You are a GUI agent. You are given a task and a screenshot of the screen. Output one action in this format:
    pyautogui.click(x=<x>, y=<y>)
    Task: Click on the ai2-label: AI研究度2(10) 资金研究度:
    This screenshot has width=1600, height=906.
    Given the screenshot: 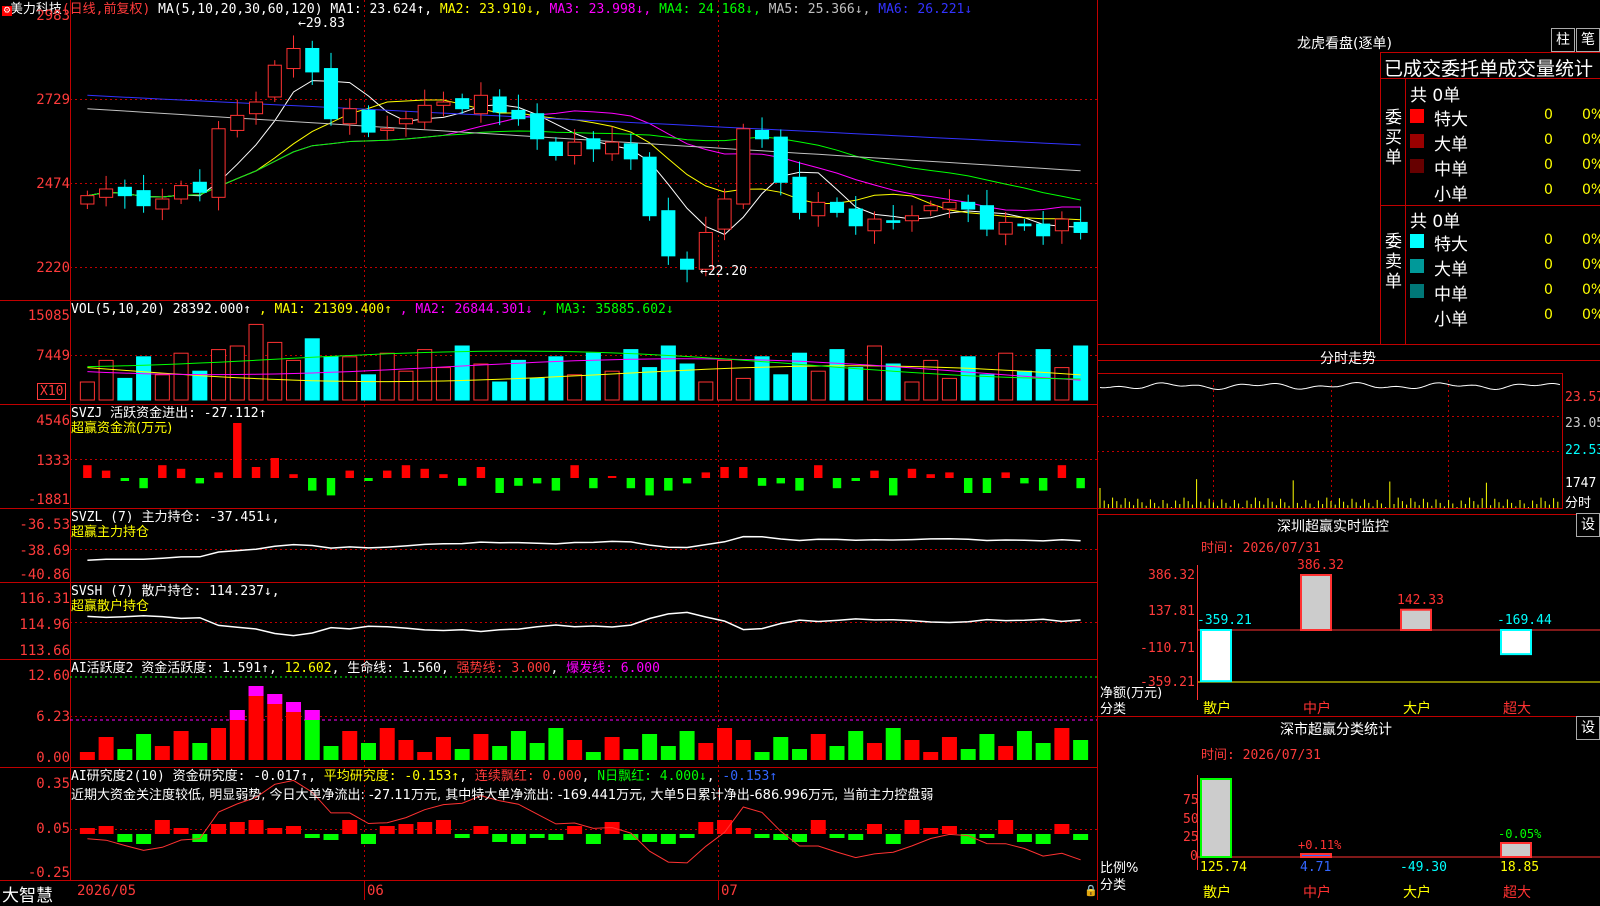 What is the action you would take?
    pyautogui.click(x=158, y=776)
    